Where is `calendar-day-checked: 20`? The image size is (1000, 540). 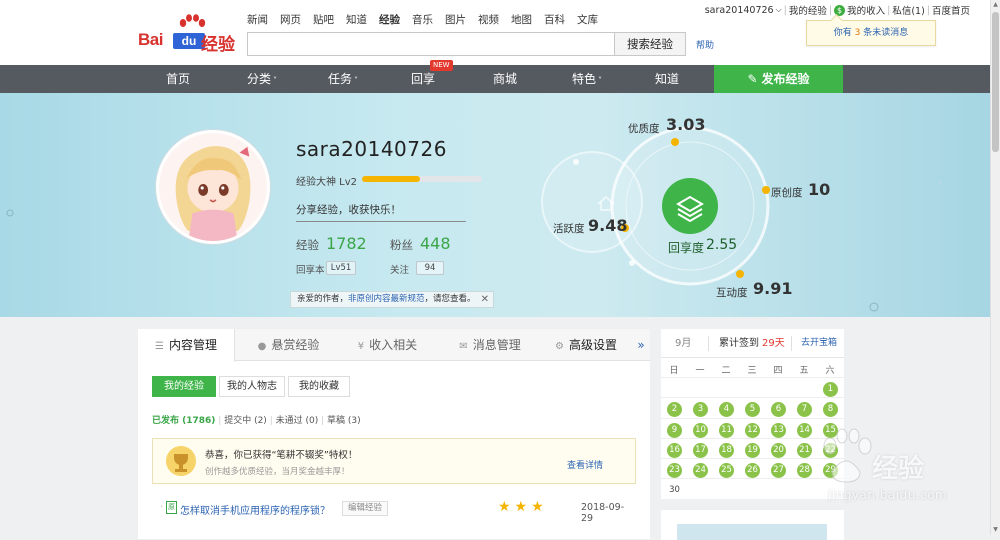 calendar-day-checked: 20 is located at coordinates (778, 450).